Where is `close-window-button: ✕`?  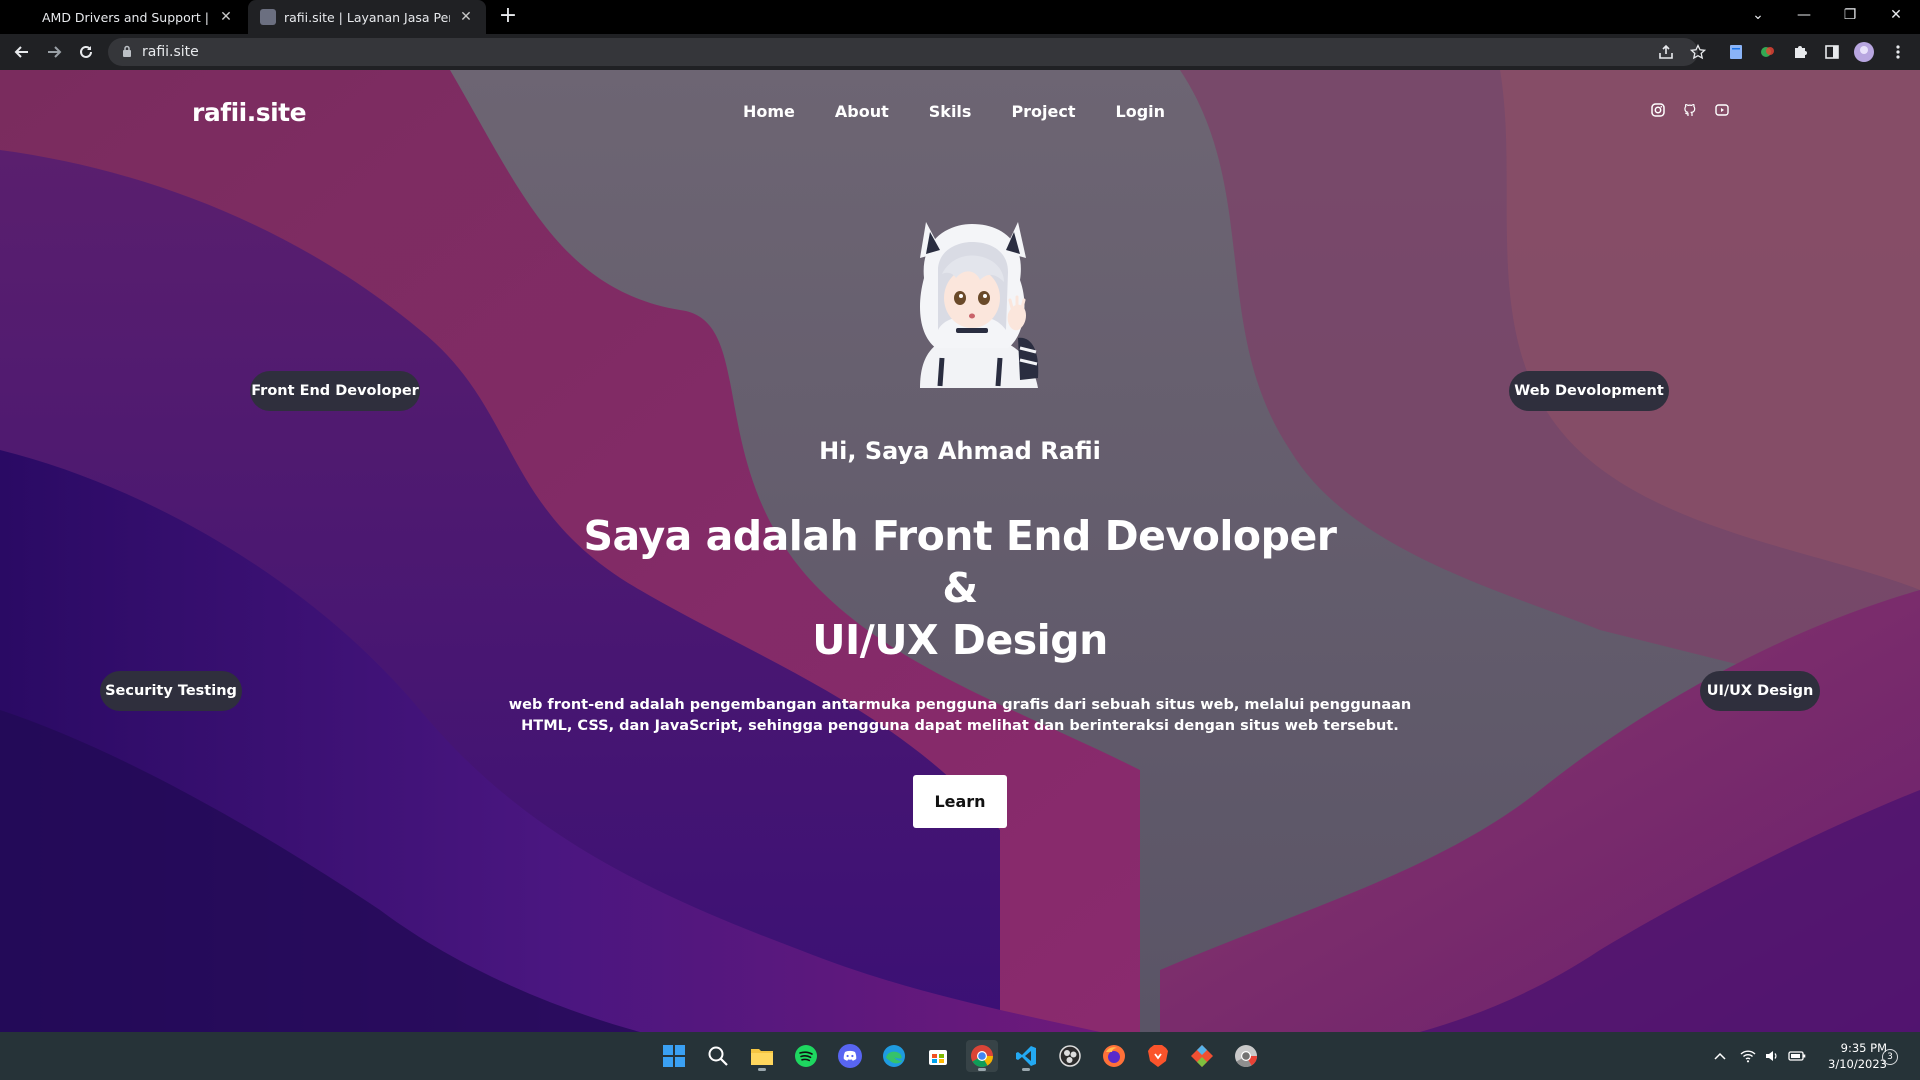
close-window-button: ✕ is located at coordinates (1896, 15).